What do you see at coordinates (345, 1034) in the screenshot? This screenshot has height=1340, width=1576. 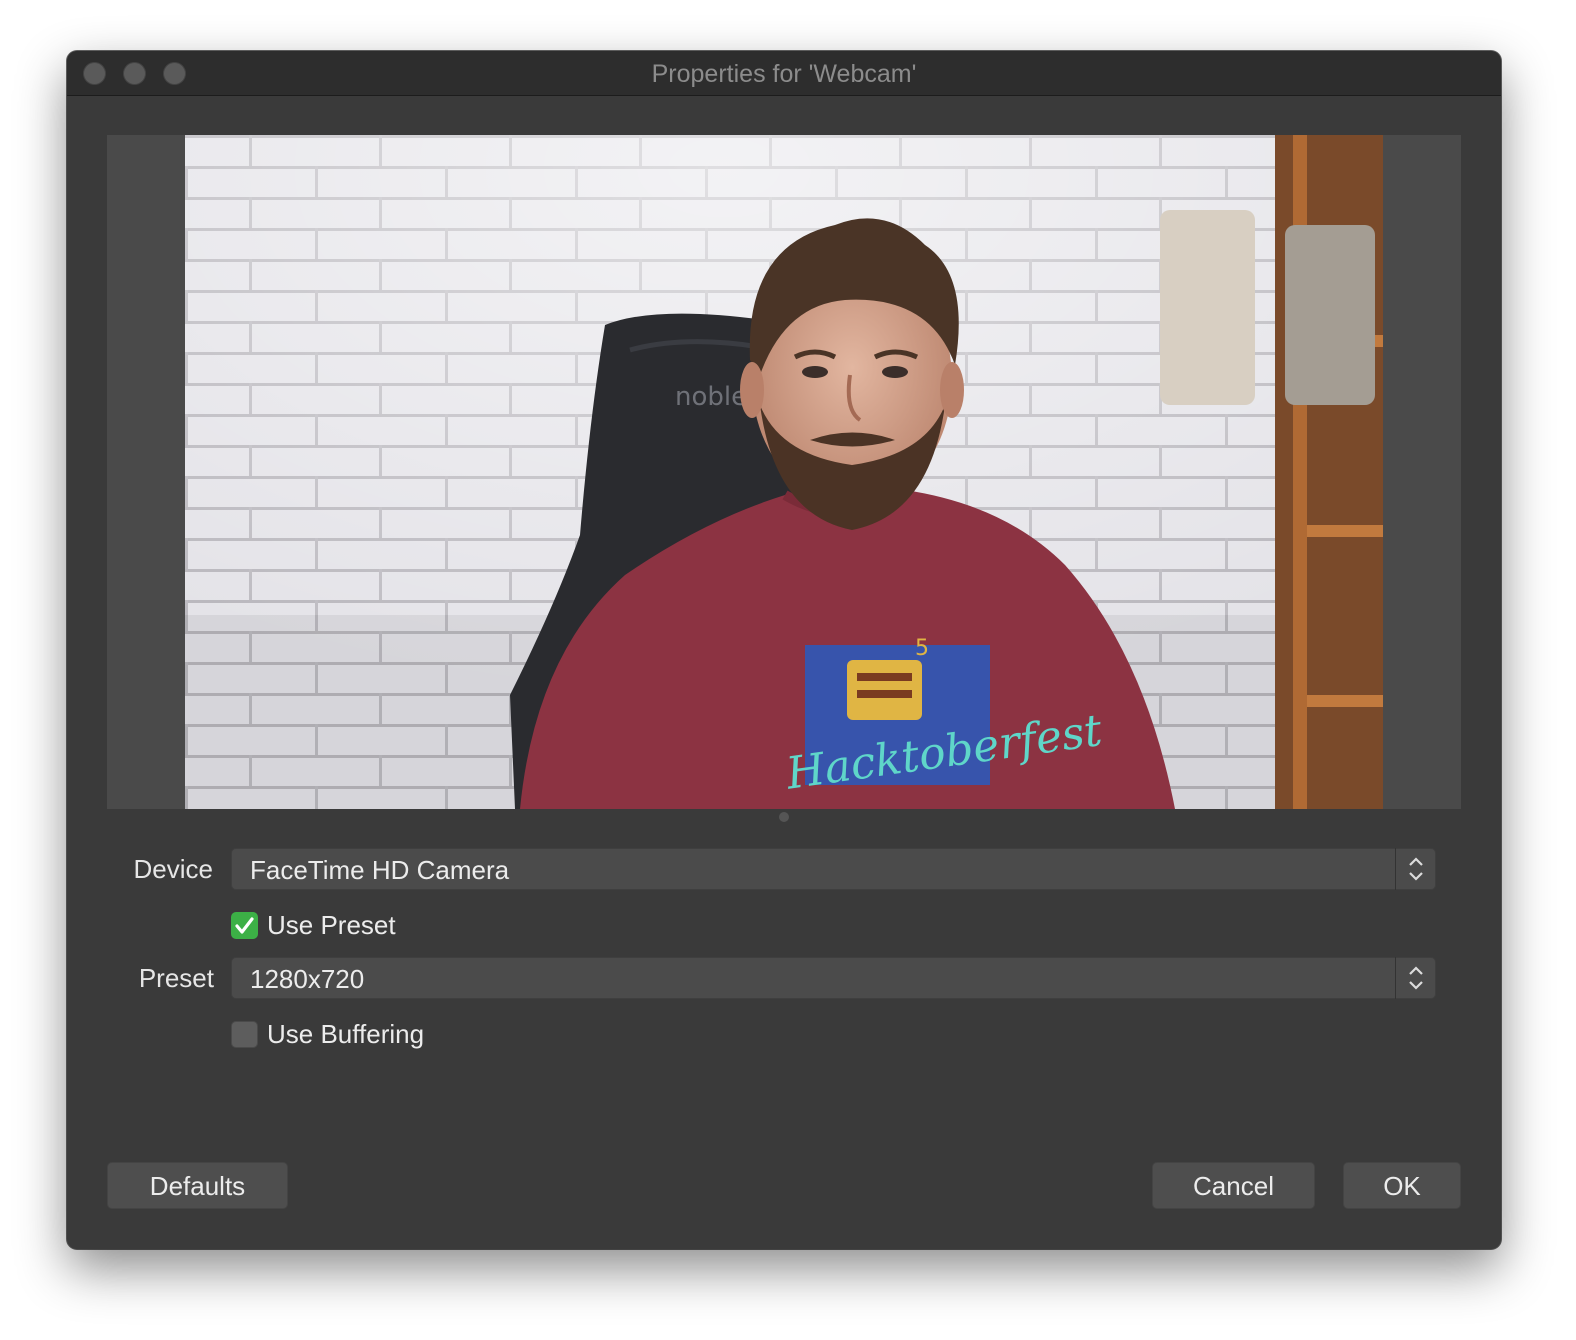 I see `use-buffering-label: Use Buffering` at bounding box center [345, 1034].